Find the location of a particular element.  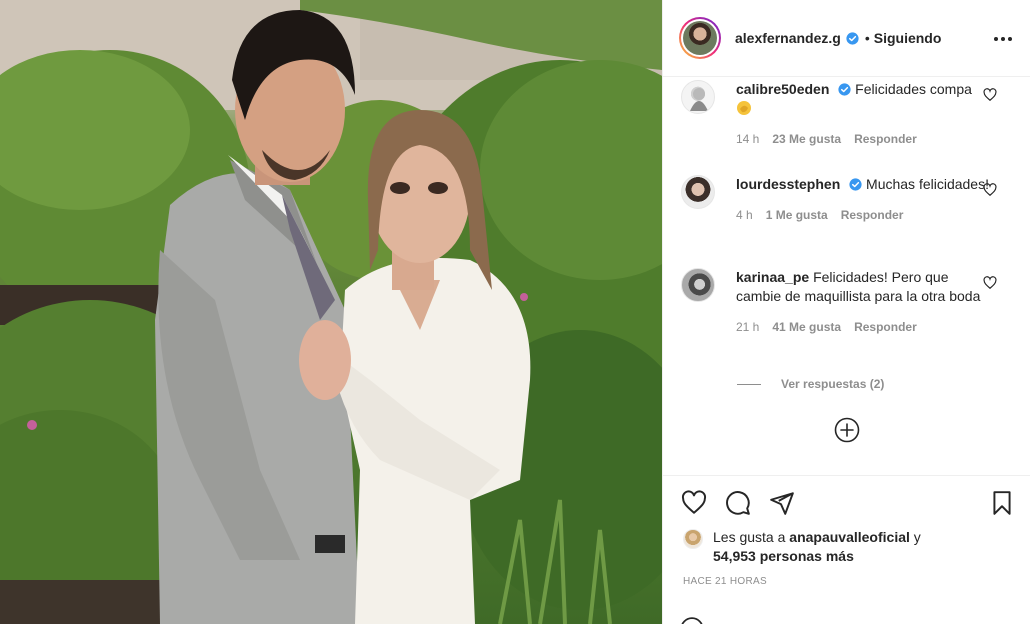

likes-others-link: 54,953 personas más is located at coordinates (783, 556).